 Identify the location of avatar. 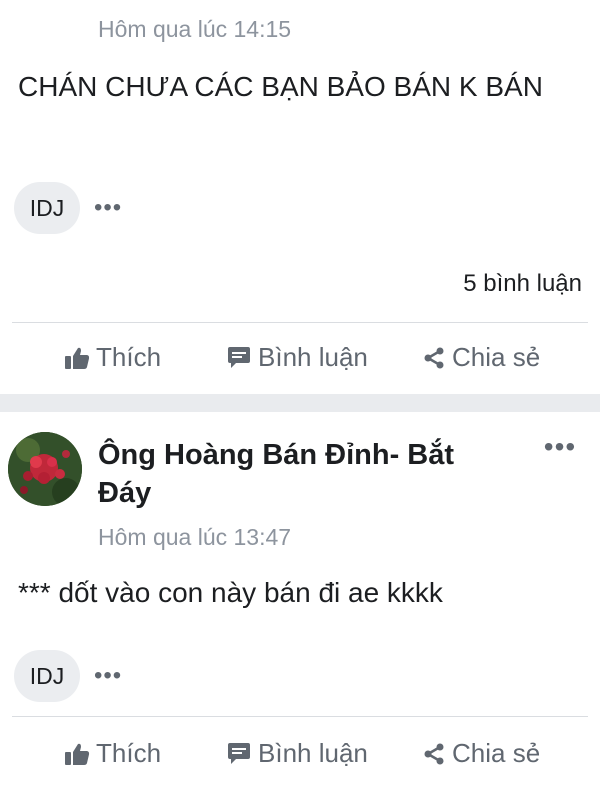
(45, 469).